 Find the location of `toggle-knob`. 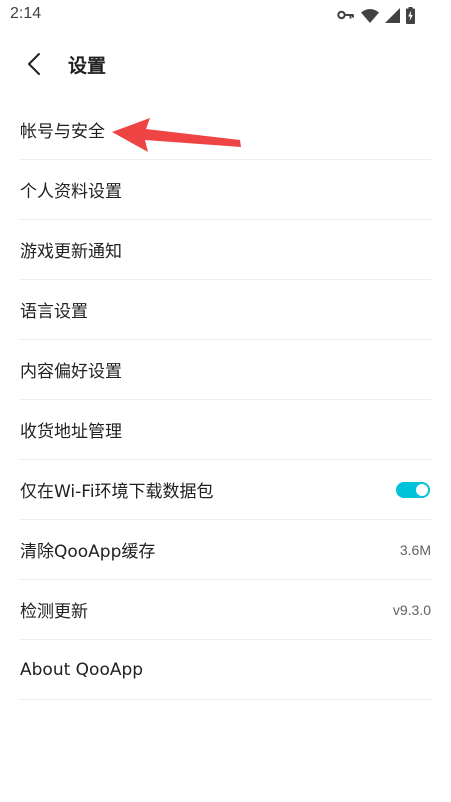

toggle-knob is located at coordinates (422, 489).